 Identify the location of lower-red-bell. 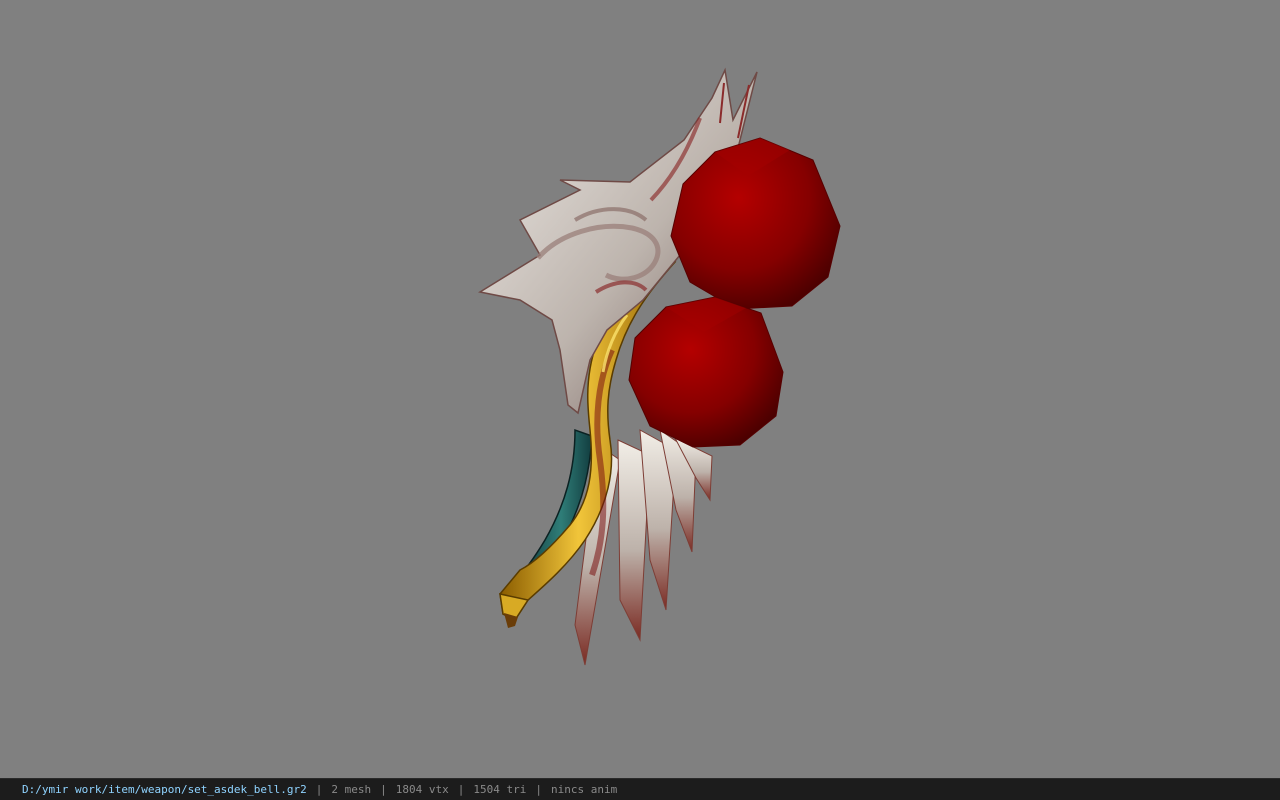
(706, 372).